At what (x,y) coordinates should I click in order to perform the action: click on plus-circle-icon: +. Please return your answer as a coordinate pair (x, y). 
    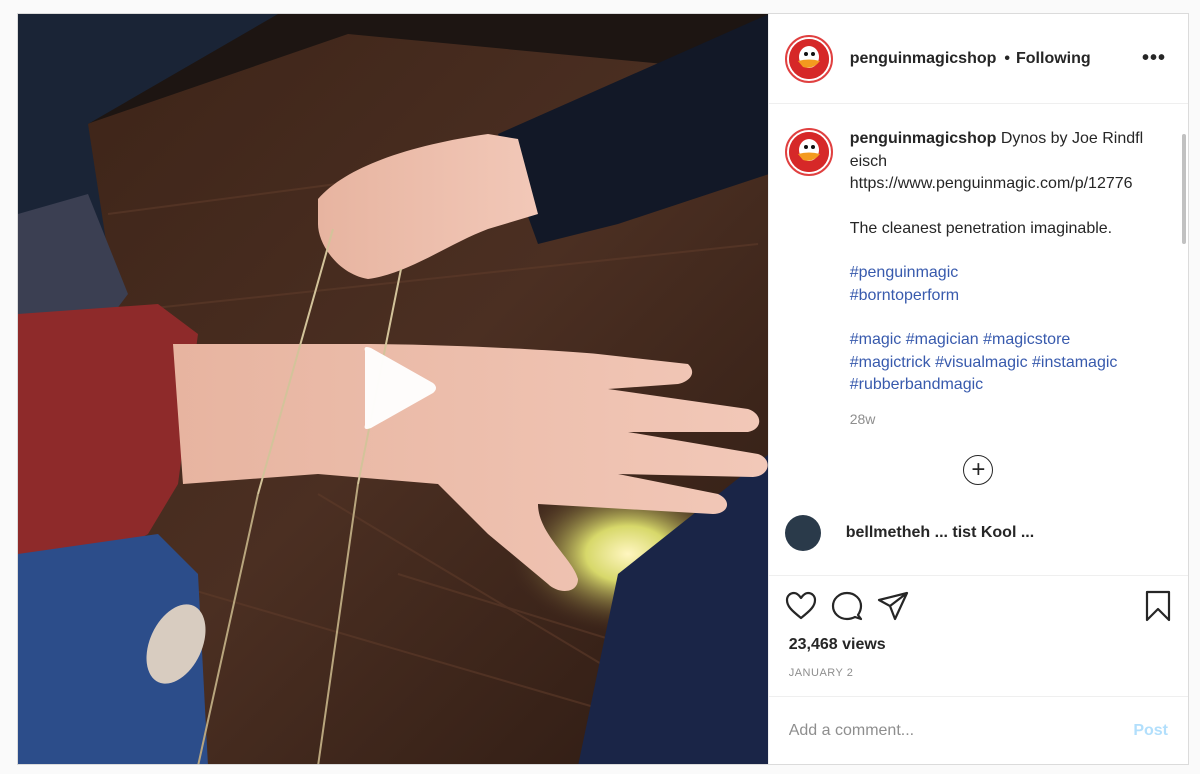
    Looking at the image, I should click on (978, 469).